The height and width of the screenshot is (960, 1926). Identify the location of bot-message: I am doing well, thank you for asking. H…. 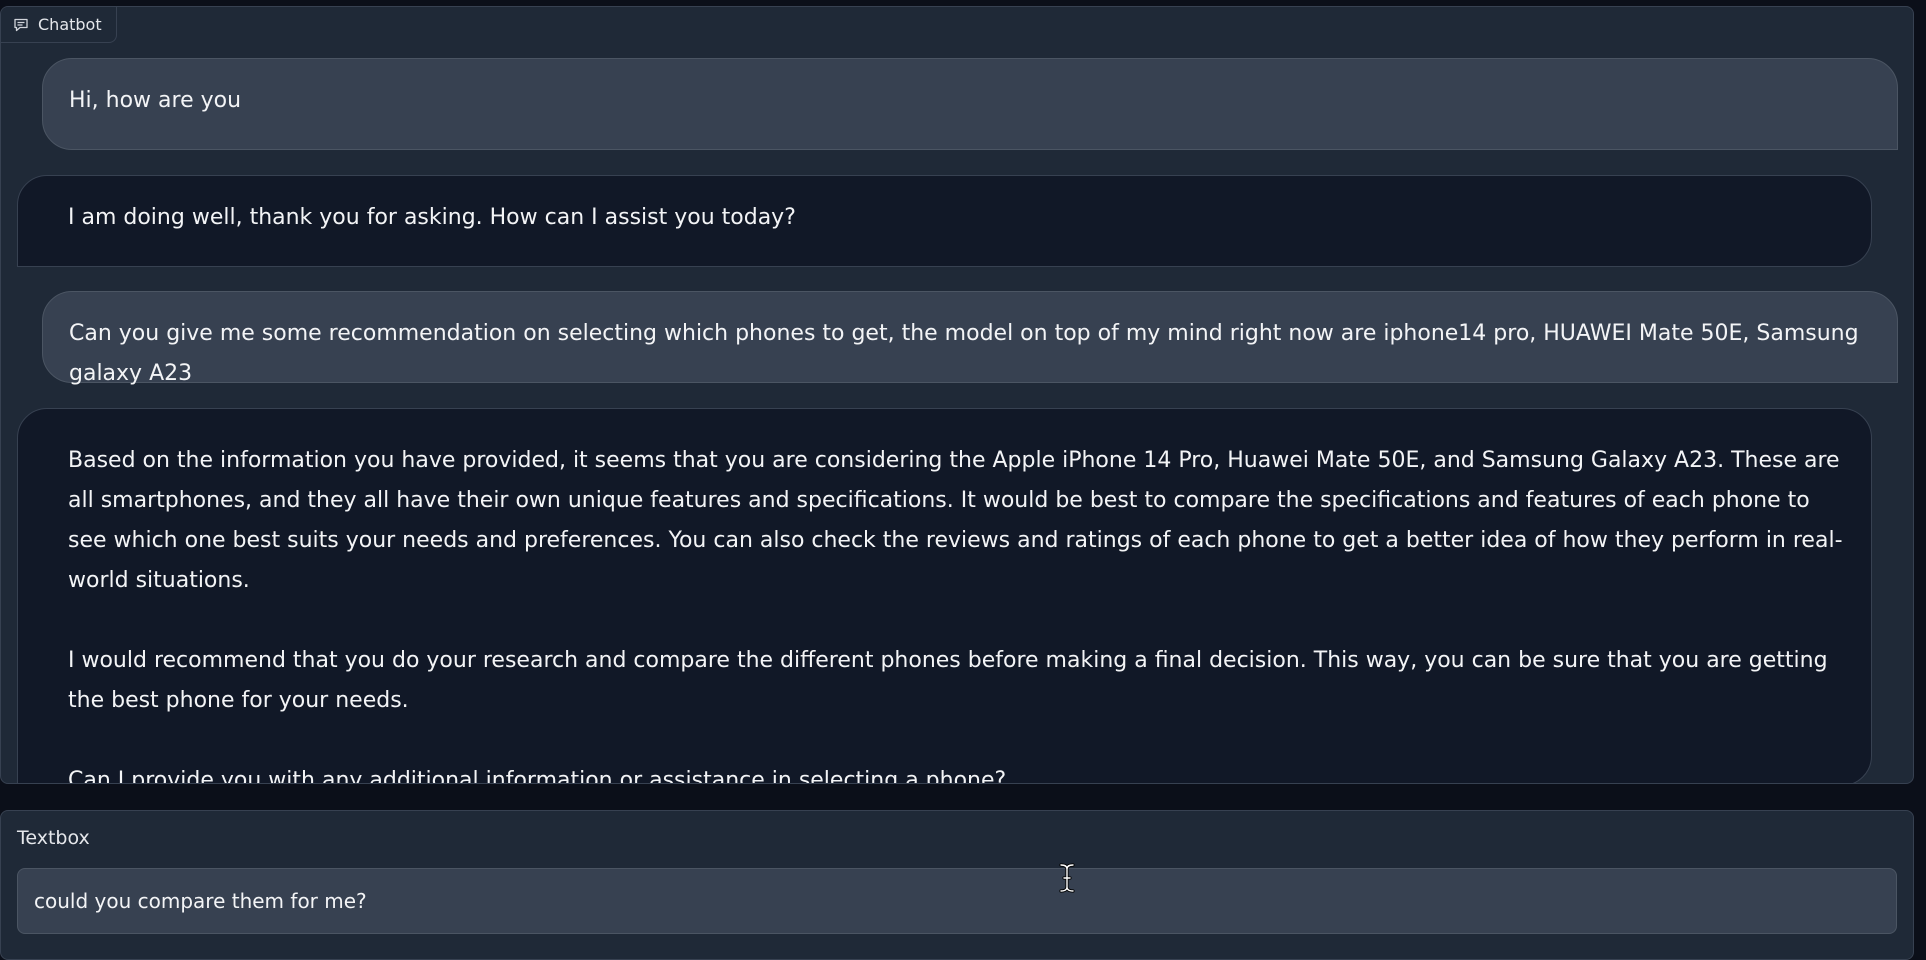
(944, 221).